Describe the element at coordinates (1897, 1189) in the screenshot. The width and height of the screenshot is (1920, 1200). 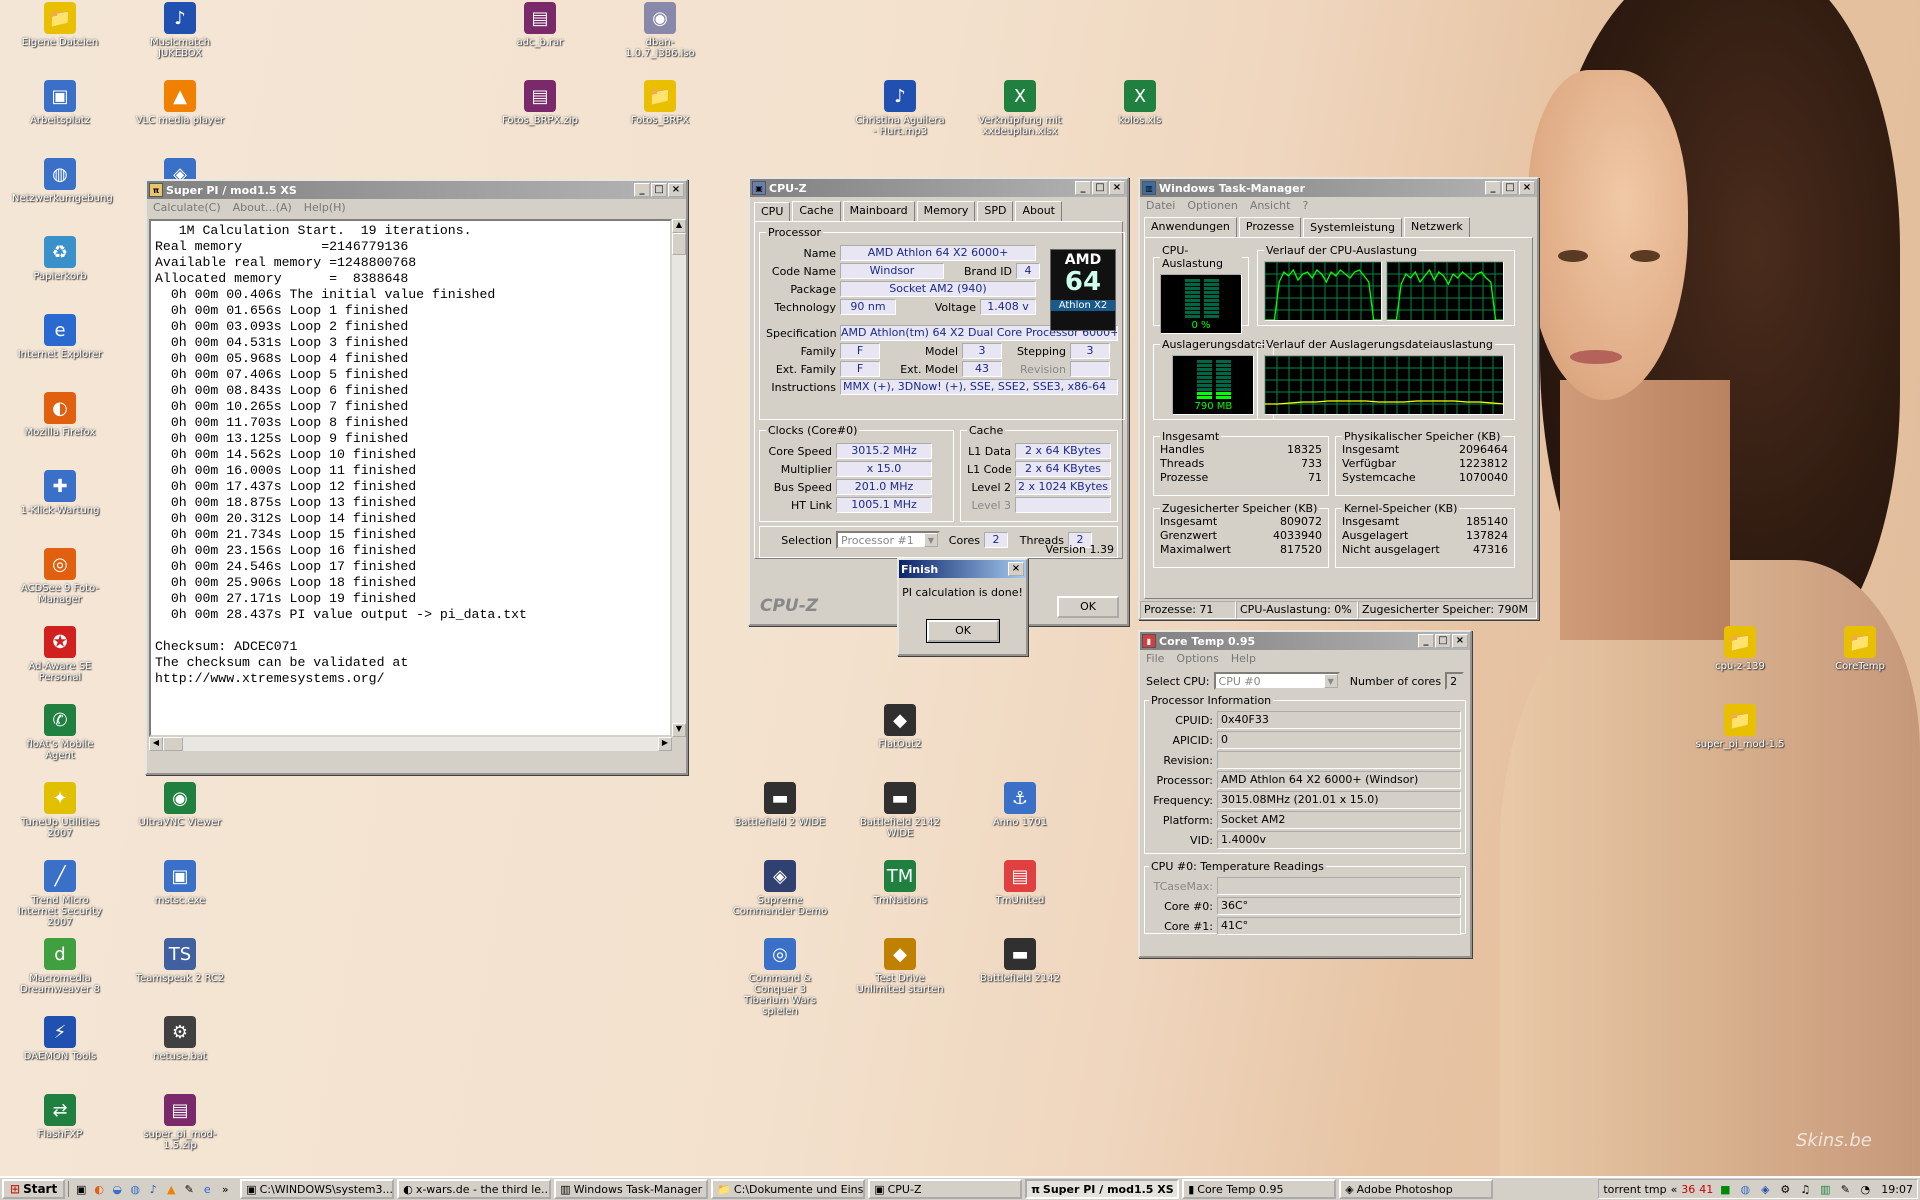
I see `clock: 19:07` at that location.